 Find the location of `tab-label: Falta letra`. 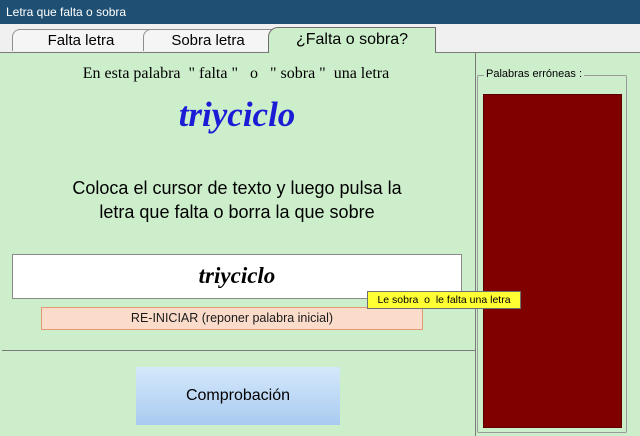

tab-label: Falta letra is located at coordinates (81, 40).